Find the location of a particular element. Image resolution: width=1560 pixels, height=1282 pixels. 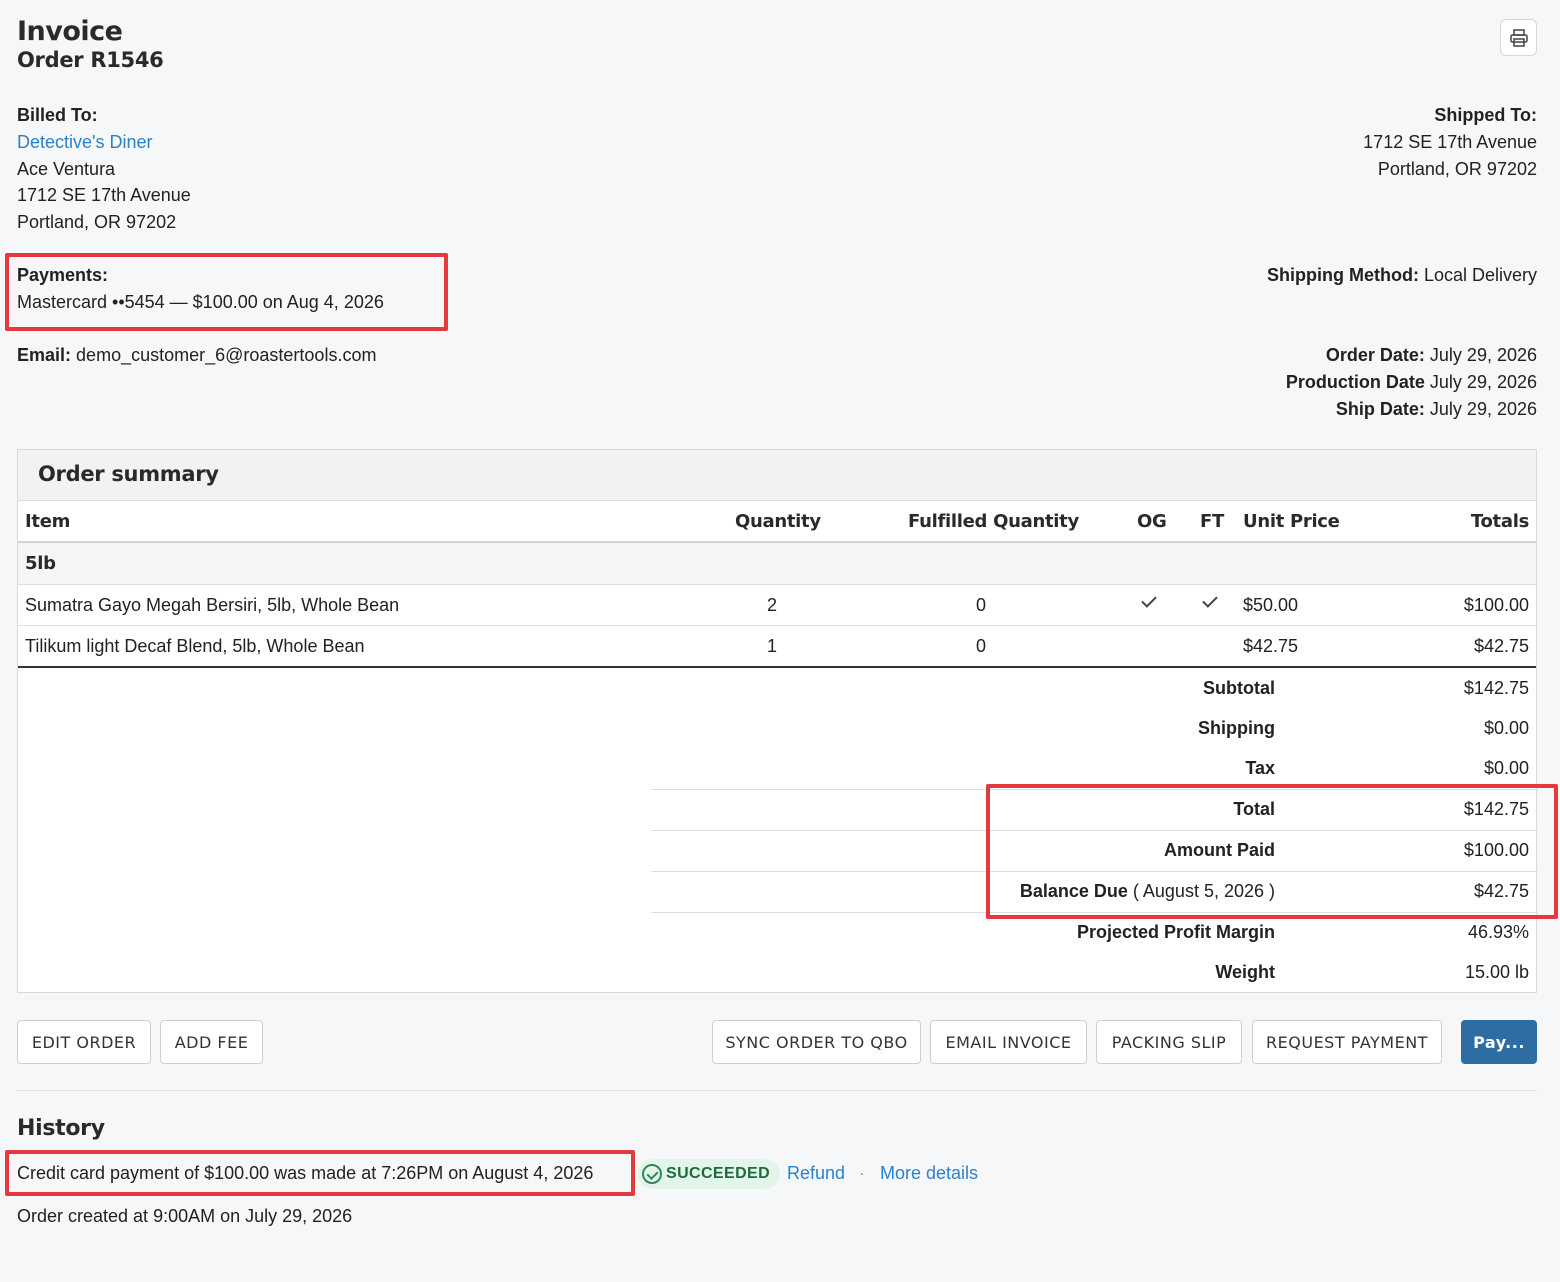

shipping-method: Shipping Method: Local Delivery is located at coordinates (1402, 275).